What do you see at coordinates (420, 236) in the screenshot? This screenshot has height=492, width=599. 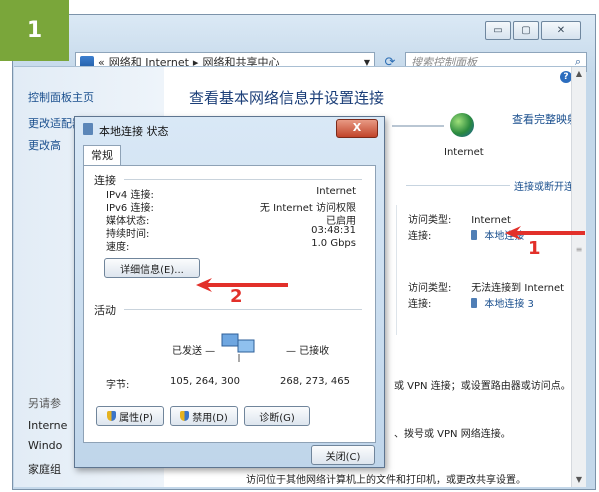 I see `net1-conn-key: 连接:` at bounding box center [420, 236].